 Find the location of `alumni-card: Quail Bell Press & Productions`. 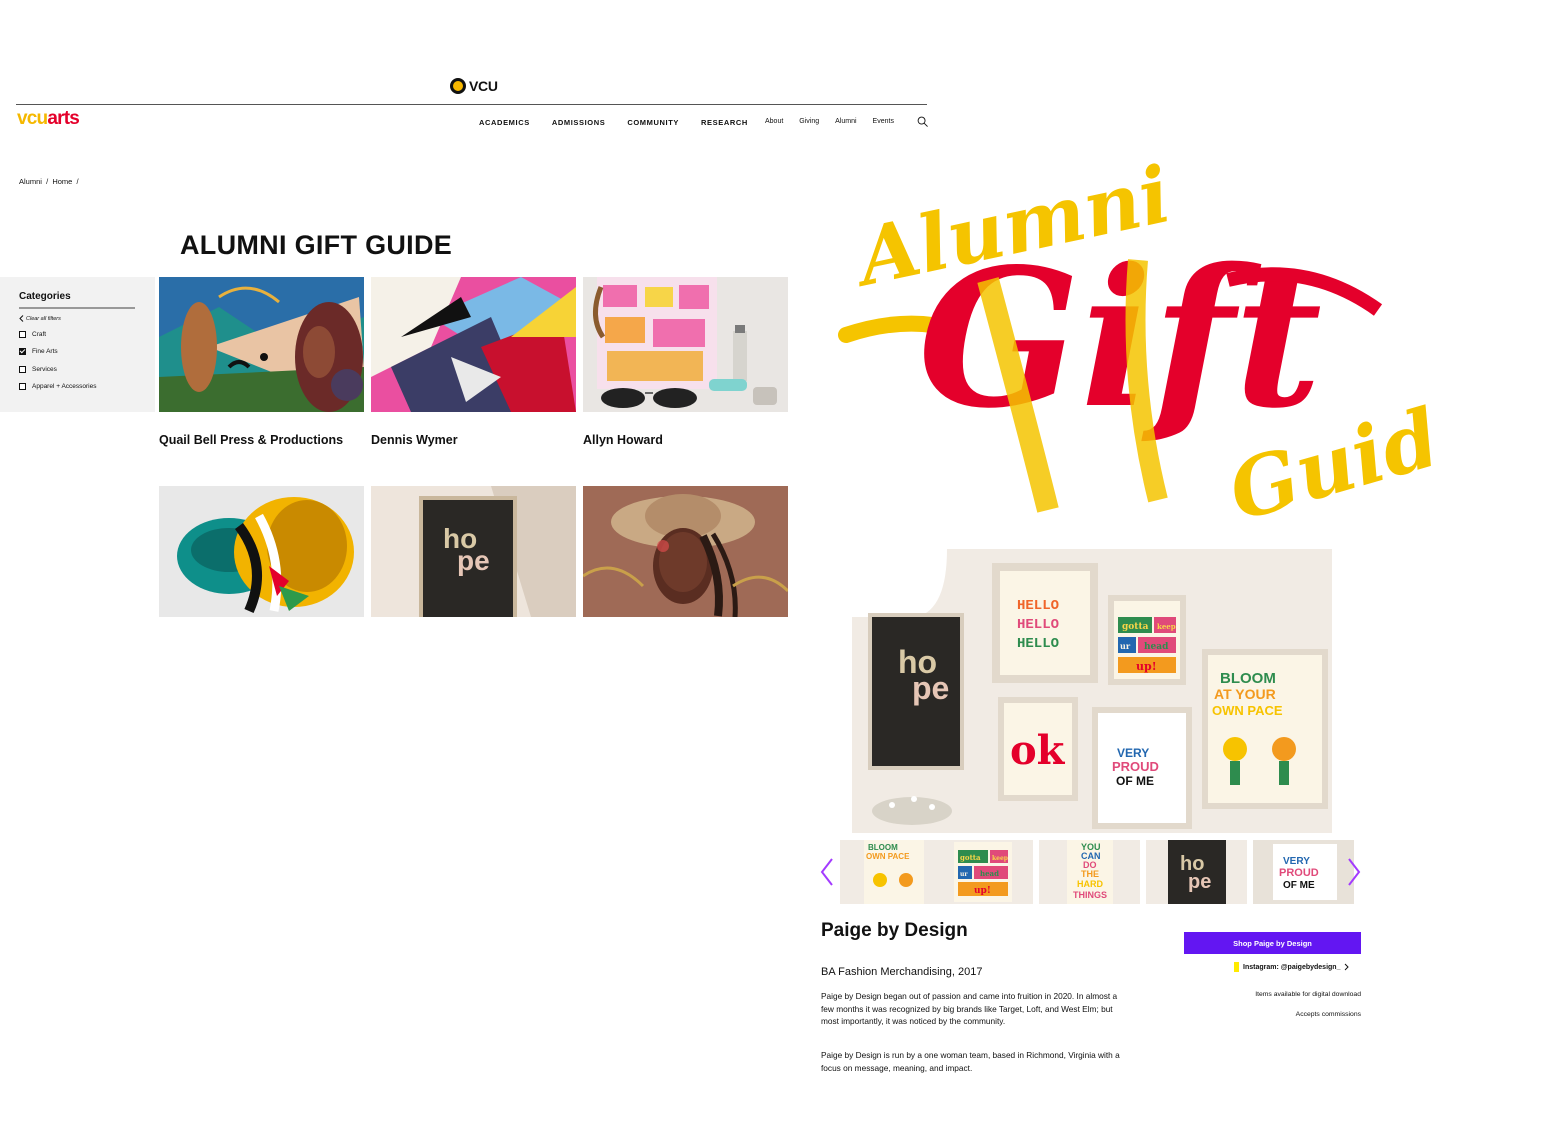

alumni-card: Quail Bell Press & Productions is located at coordinates (261, 362).